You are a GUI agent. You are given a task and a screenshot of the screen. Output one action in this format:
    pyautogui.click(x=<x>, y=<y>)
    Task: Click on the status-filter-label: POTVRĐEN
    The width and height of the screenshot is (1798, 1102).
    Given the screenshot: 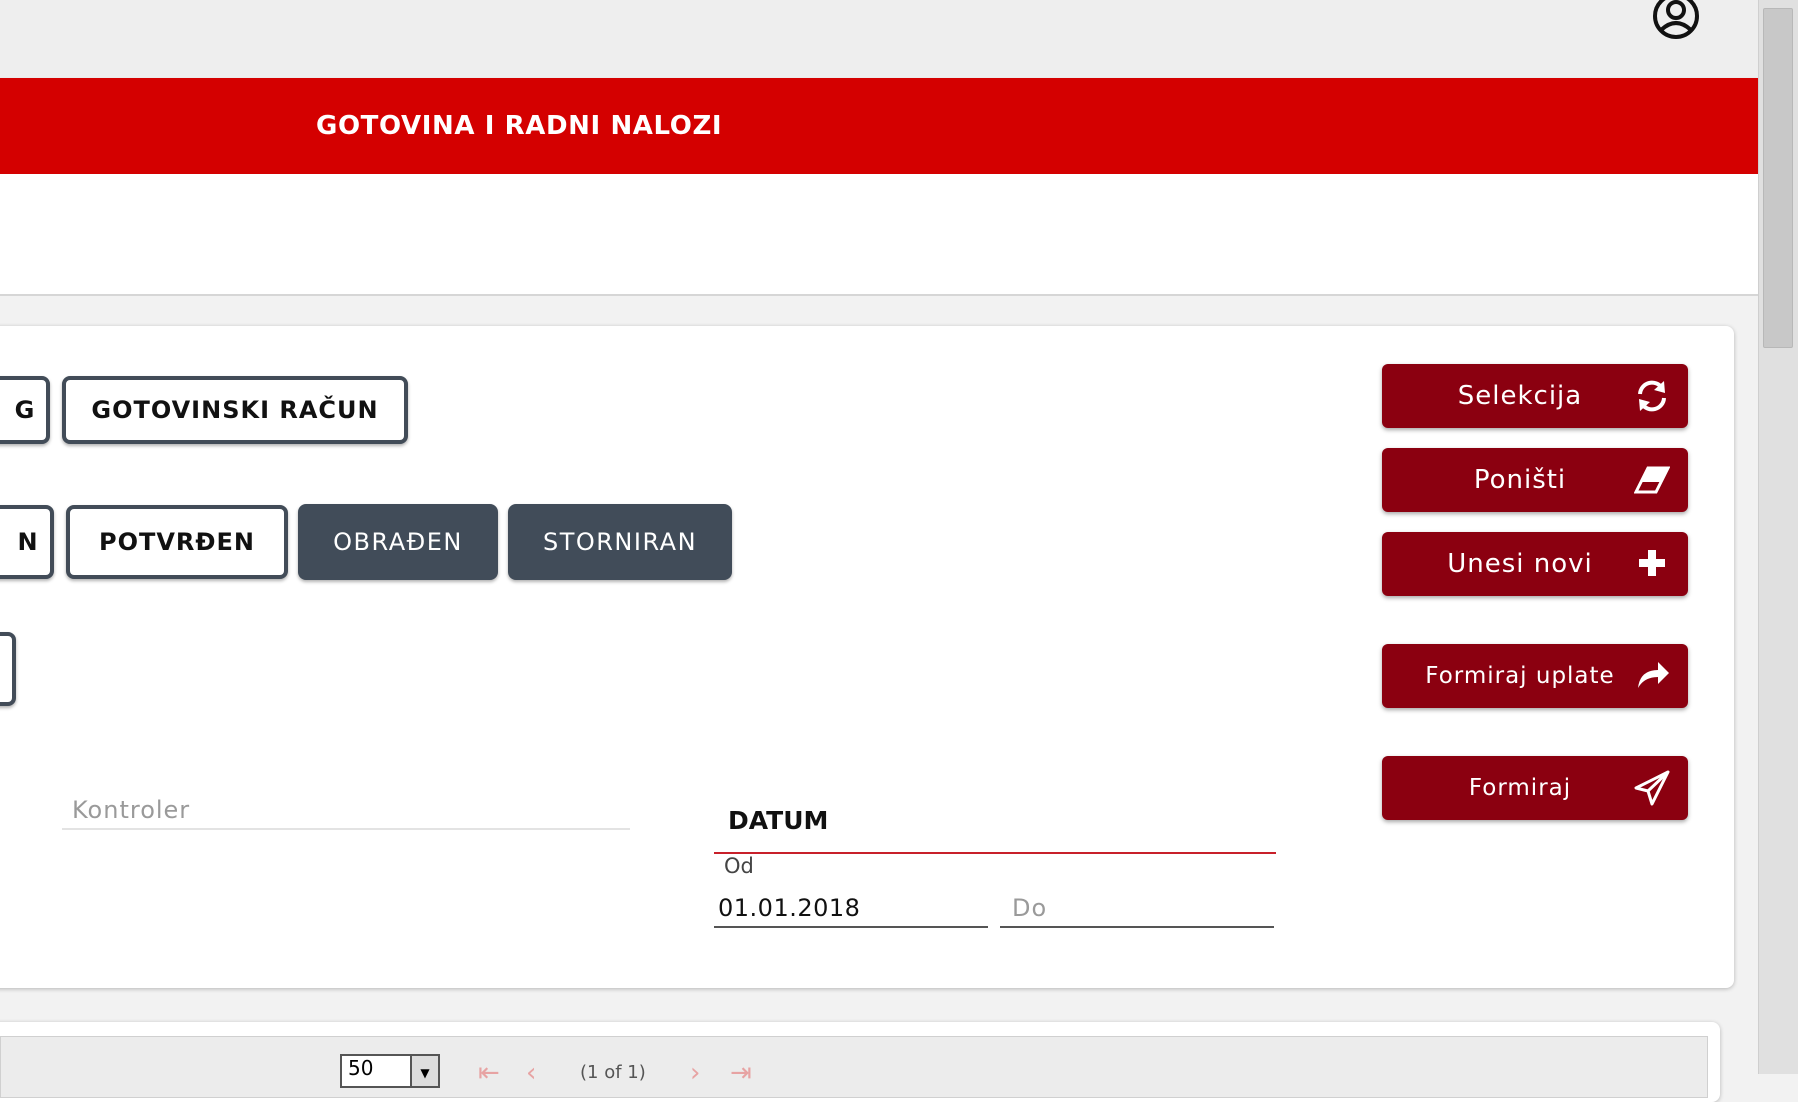 What is the action you would take?
    pyautogui.click(x=176, y=542)
    